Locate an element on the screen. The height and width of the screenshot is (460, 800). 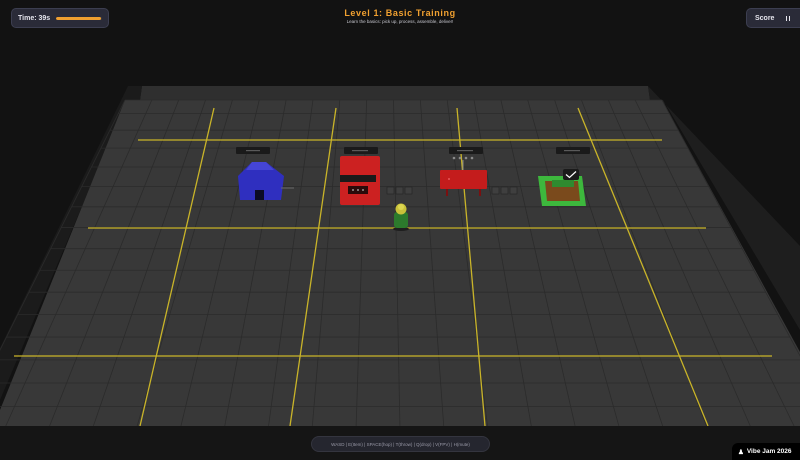
score-label: Score is located at coordinates (765, 18).